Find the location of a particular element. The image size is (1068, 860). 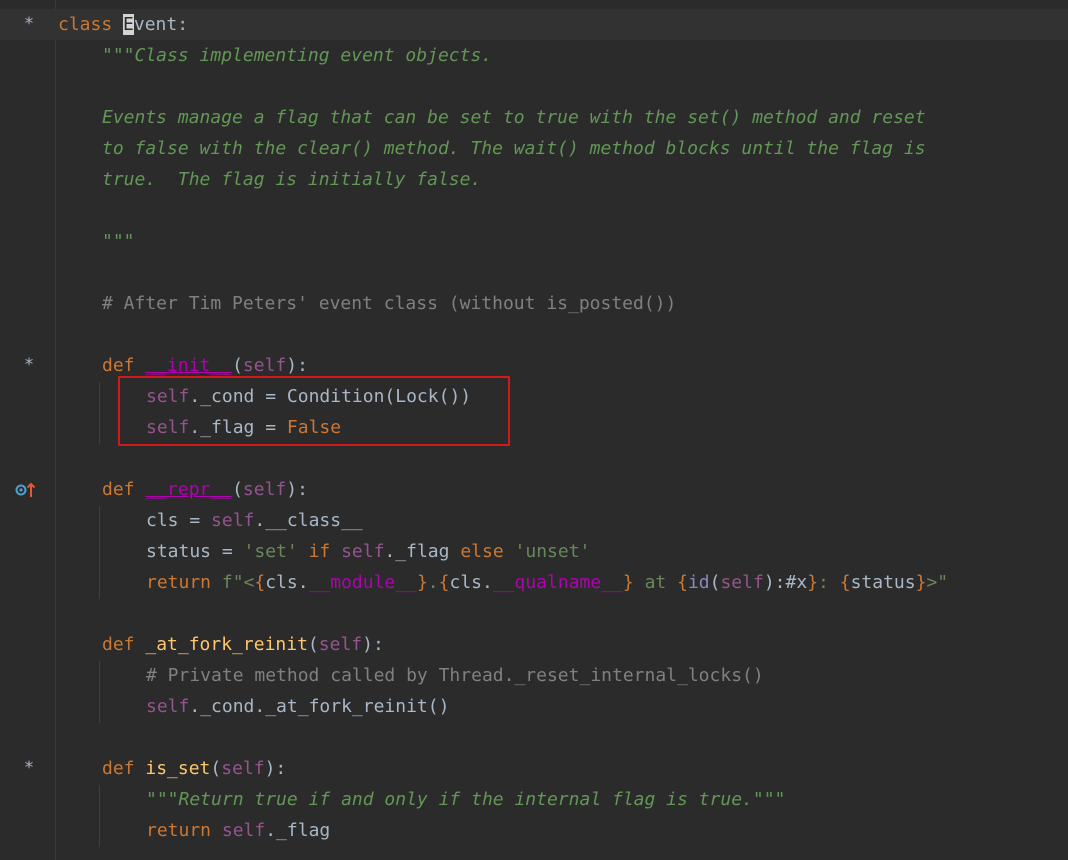

fstring-part: >" is located at coordinates (937, 582).